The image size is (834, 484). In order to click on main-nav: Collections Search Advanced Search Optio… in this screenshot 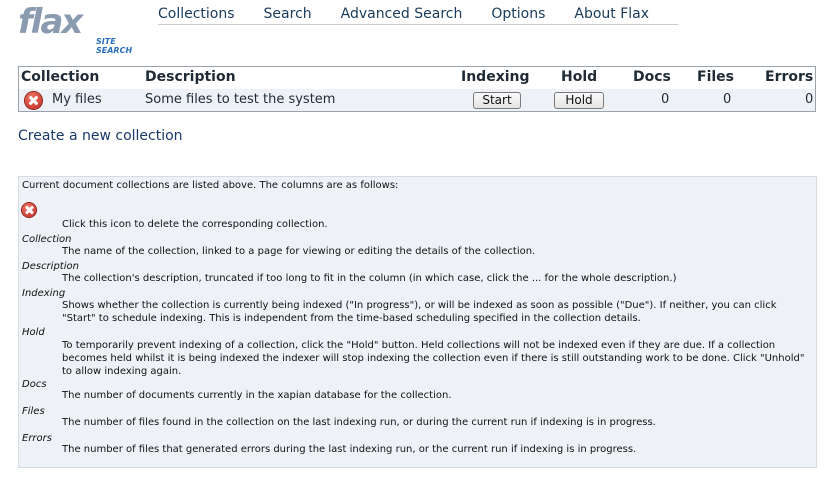, I will do `click(418, 14)`.